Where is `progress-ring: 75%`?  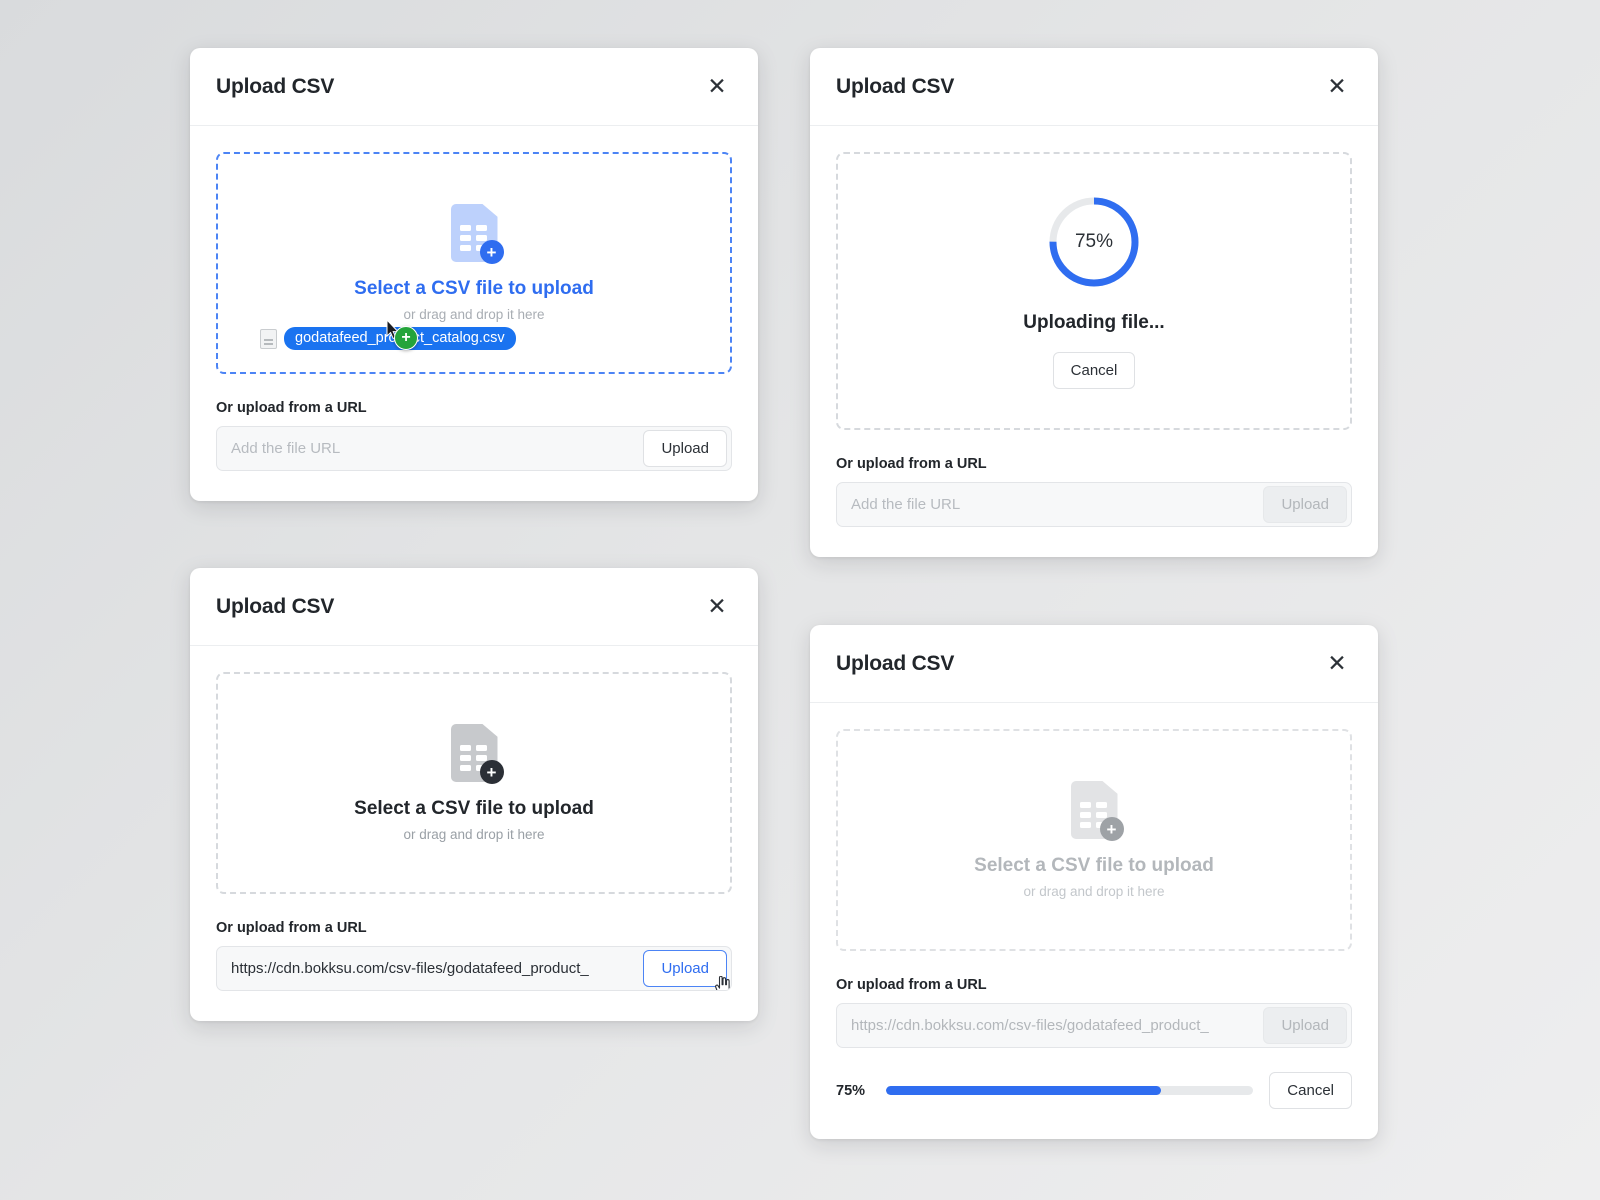 progress-ring: 75% is located at coordinates (1094, 242).